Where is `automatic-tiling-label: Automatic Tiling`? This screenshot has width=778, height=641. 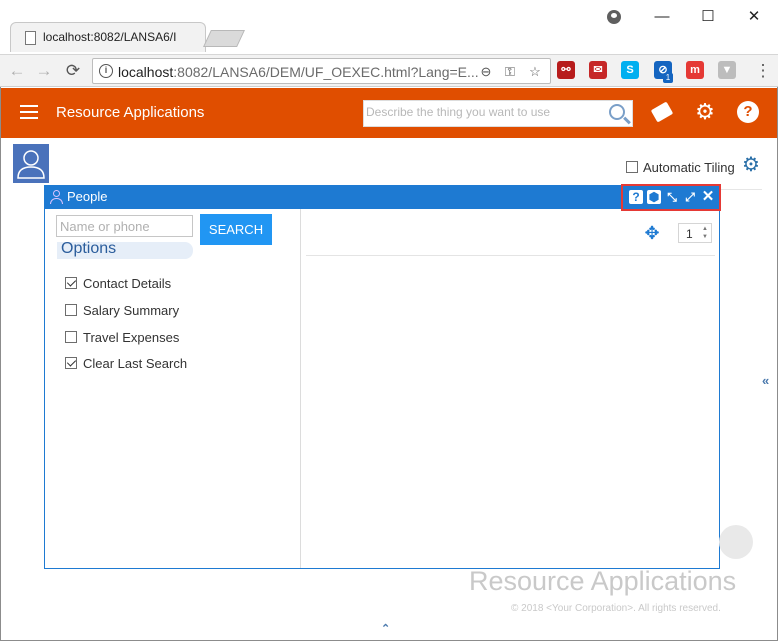
automatic-tiling-label: Automatic Tiling is located at coordinates (689, 167).